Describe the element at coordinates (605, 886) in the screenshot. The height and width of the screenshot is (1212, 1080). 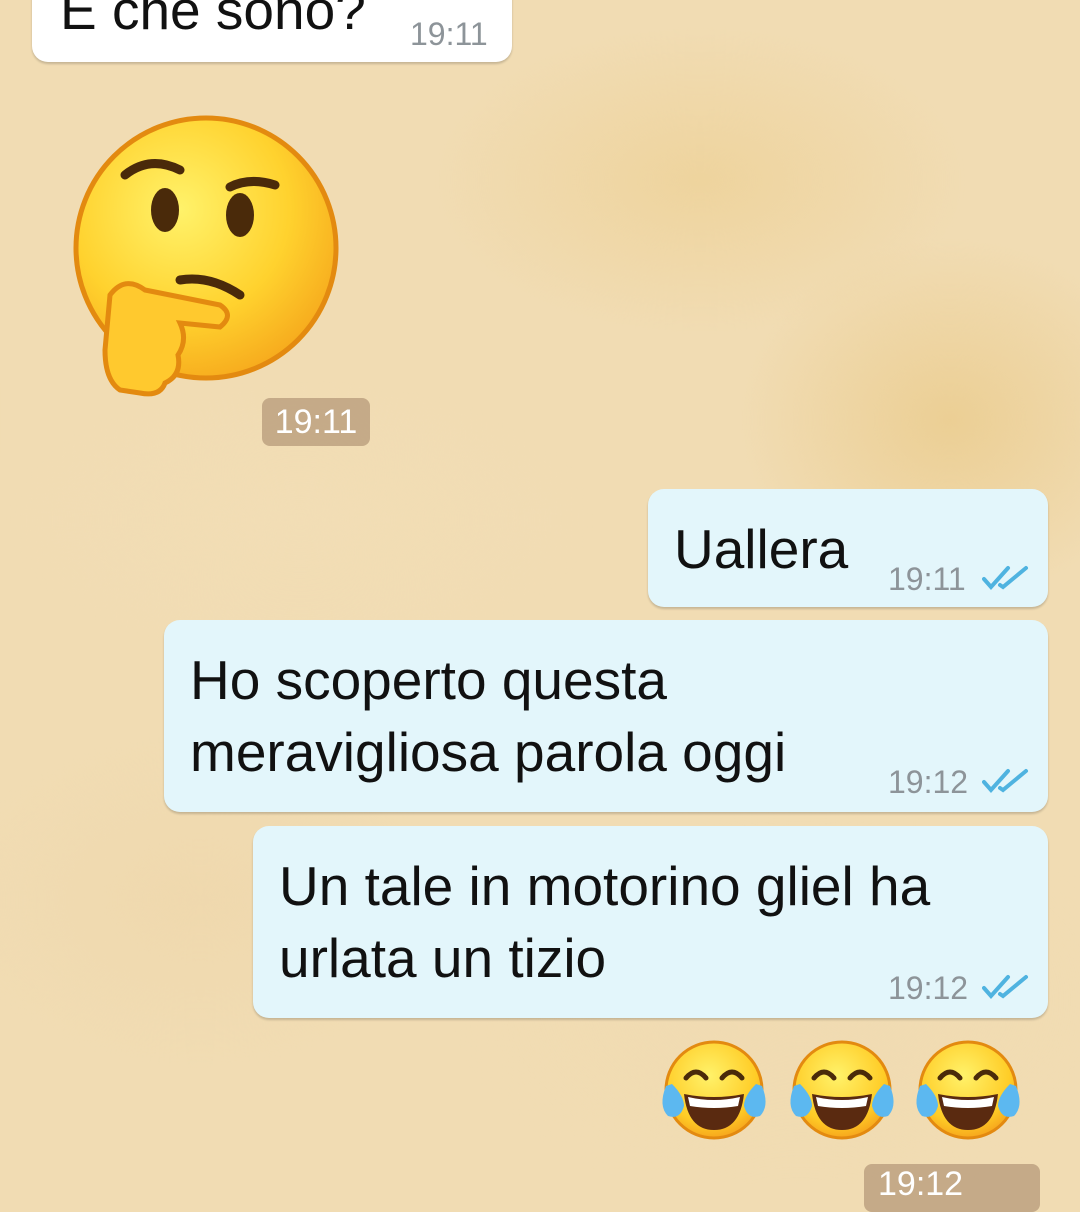
I see `message-text-line-1: Un tale in motorino gliel ha` at that location.